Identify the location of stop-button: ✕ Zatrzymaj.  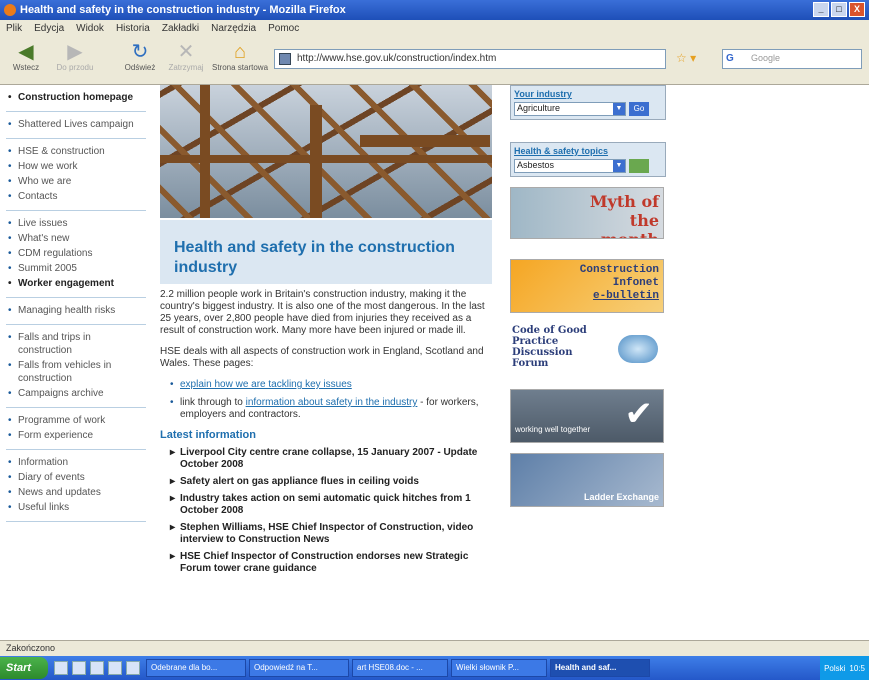
(186, 56).